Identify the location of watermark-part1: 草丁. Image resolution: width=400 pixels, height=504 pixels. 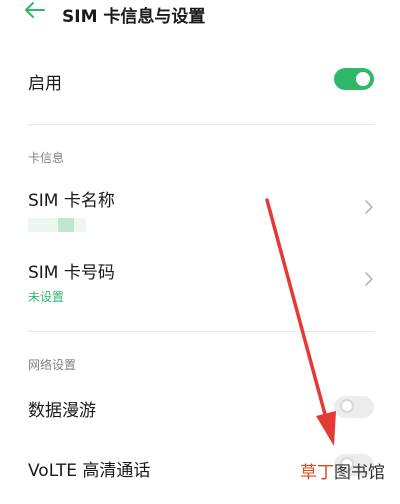
(317, 473).